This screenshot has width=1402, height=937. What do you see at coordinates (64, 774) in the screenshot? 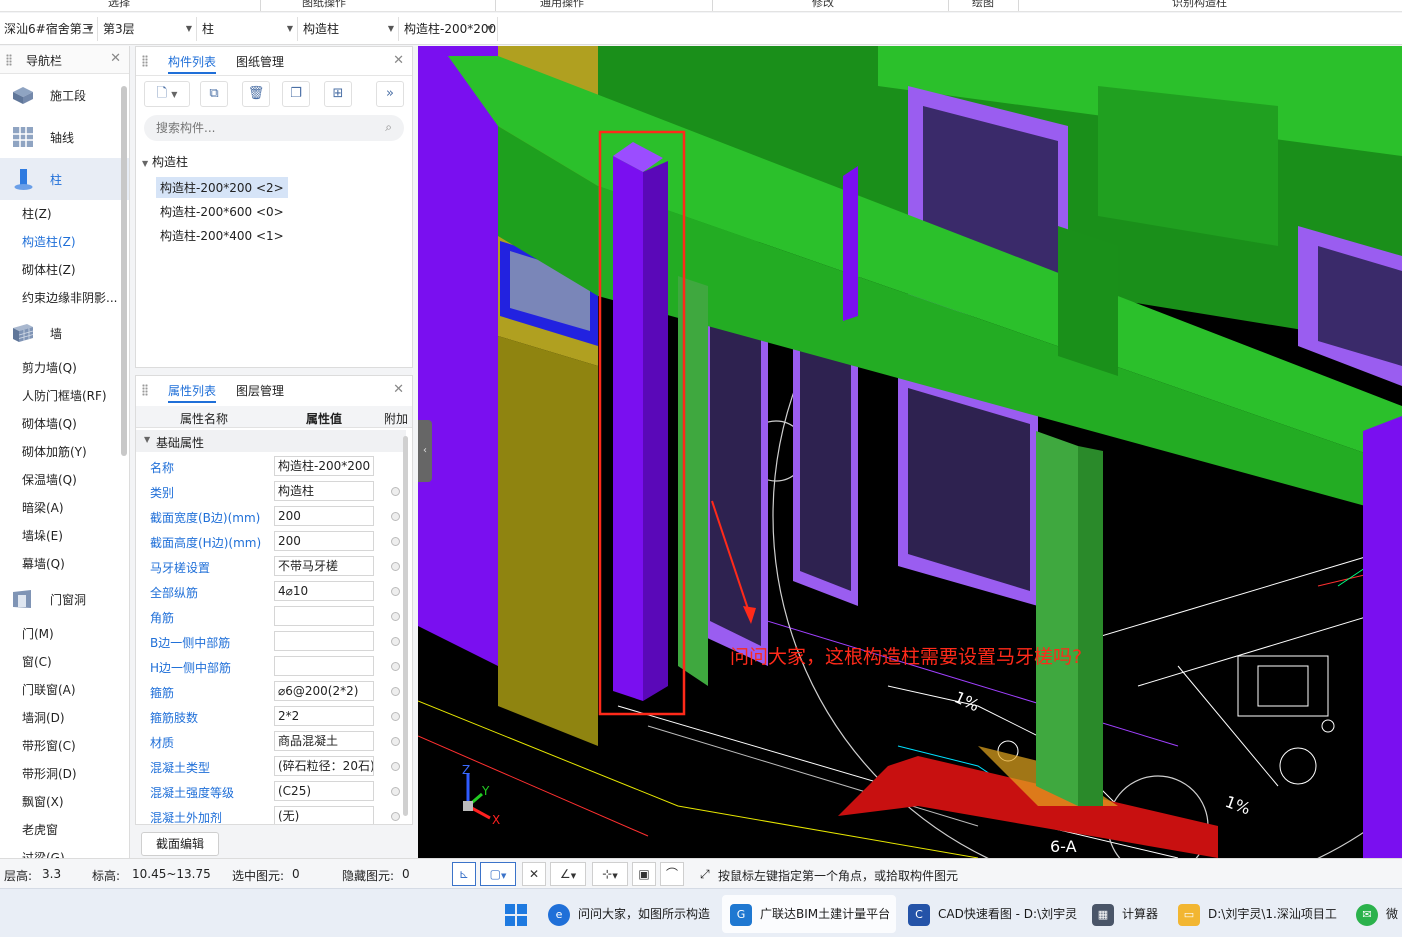
I see `nav-item-strip-opening: 带形洞(D)` at bounding box center [64, 774].